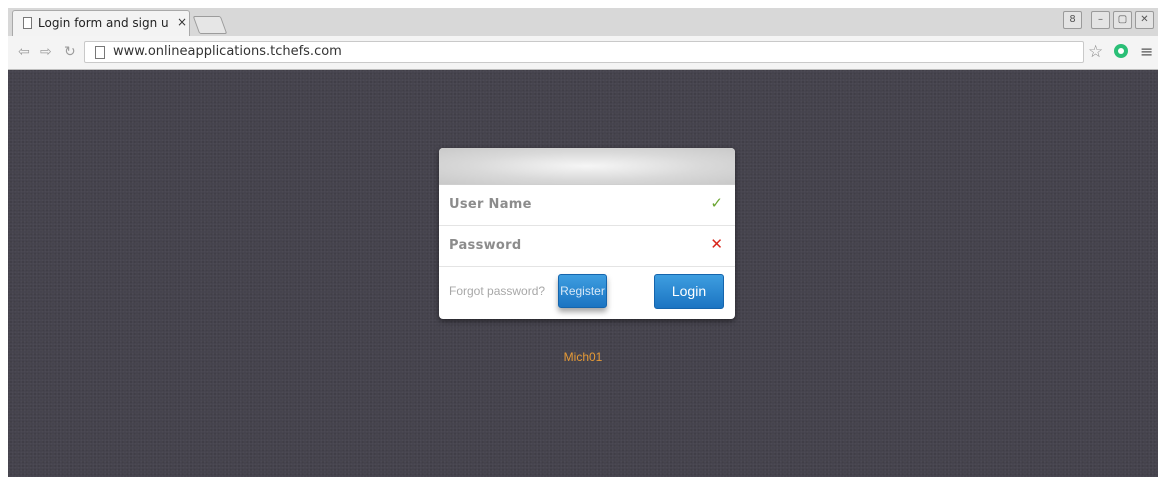  I want to click on url-text: www.onlineapplications.tchefs.com, so click(227, 51).